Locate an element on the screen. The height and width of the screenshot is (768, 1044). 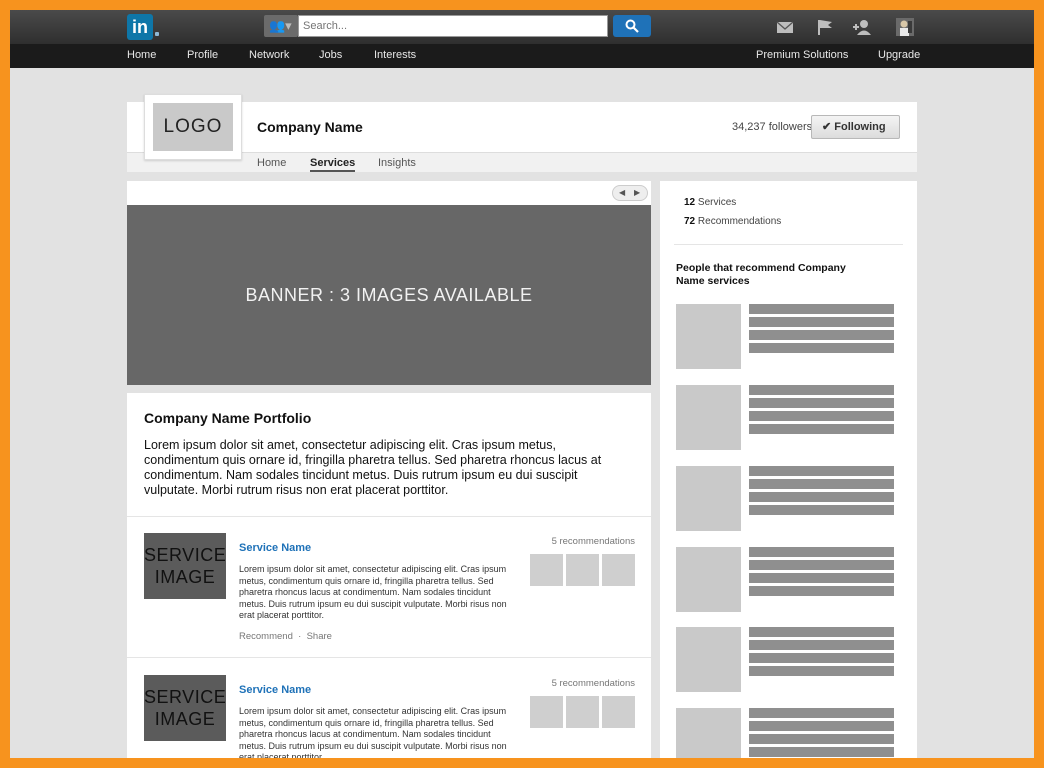
nav-home: Home is located at coordinates (141, 55).